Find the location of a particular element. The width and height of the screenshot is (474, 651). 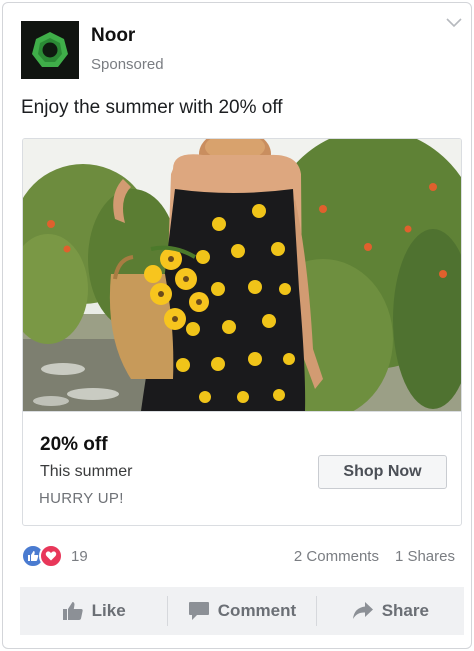

sponsored-label: Sponsored is located at coordinates (127, 64).